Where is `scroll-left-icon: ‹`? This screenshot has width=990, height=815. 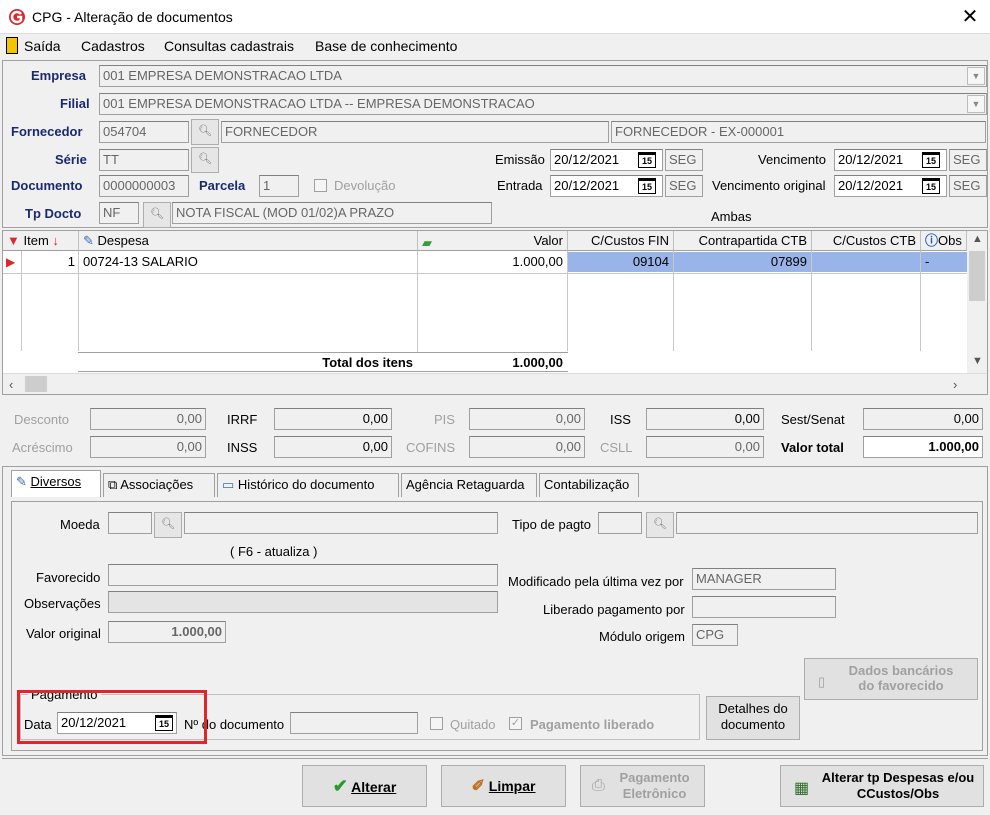 scroll-left-icon: ‹ is located at coordinates (11, 384).